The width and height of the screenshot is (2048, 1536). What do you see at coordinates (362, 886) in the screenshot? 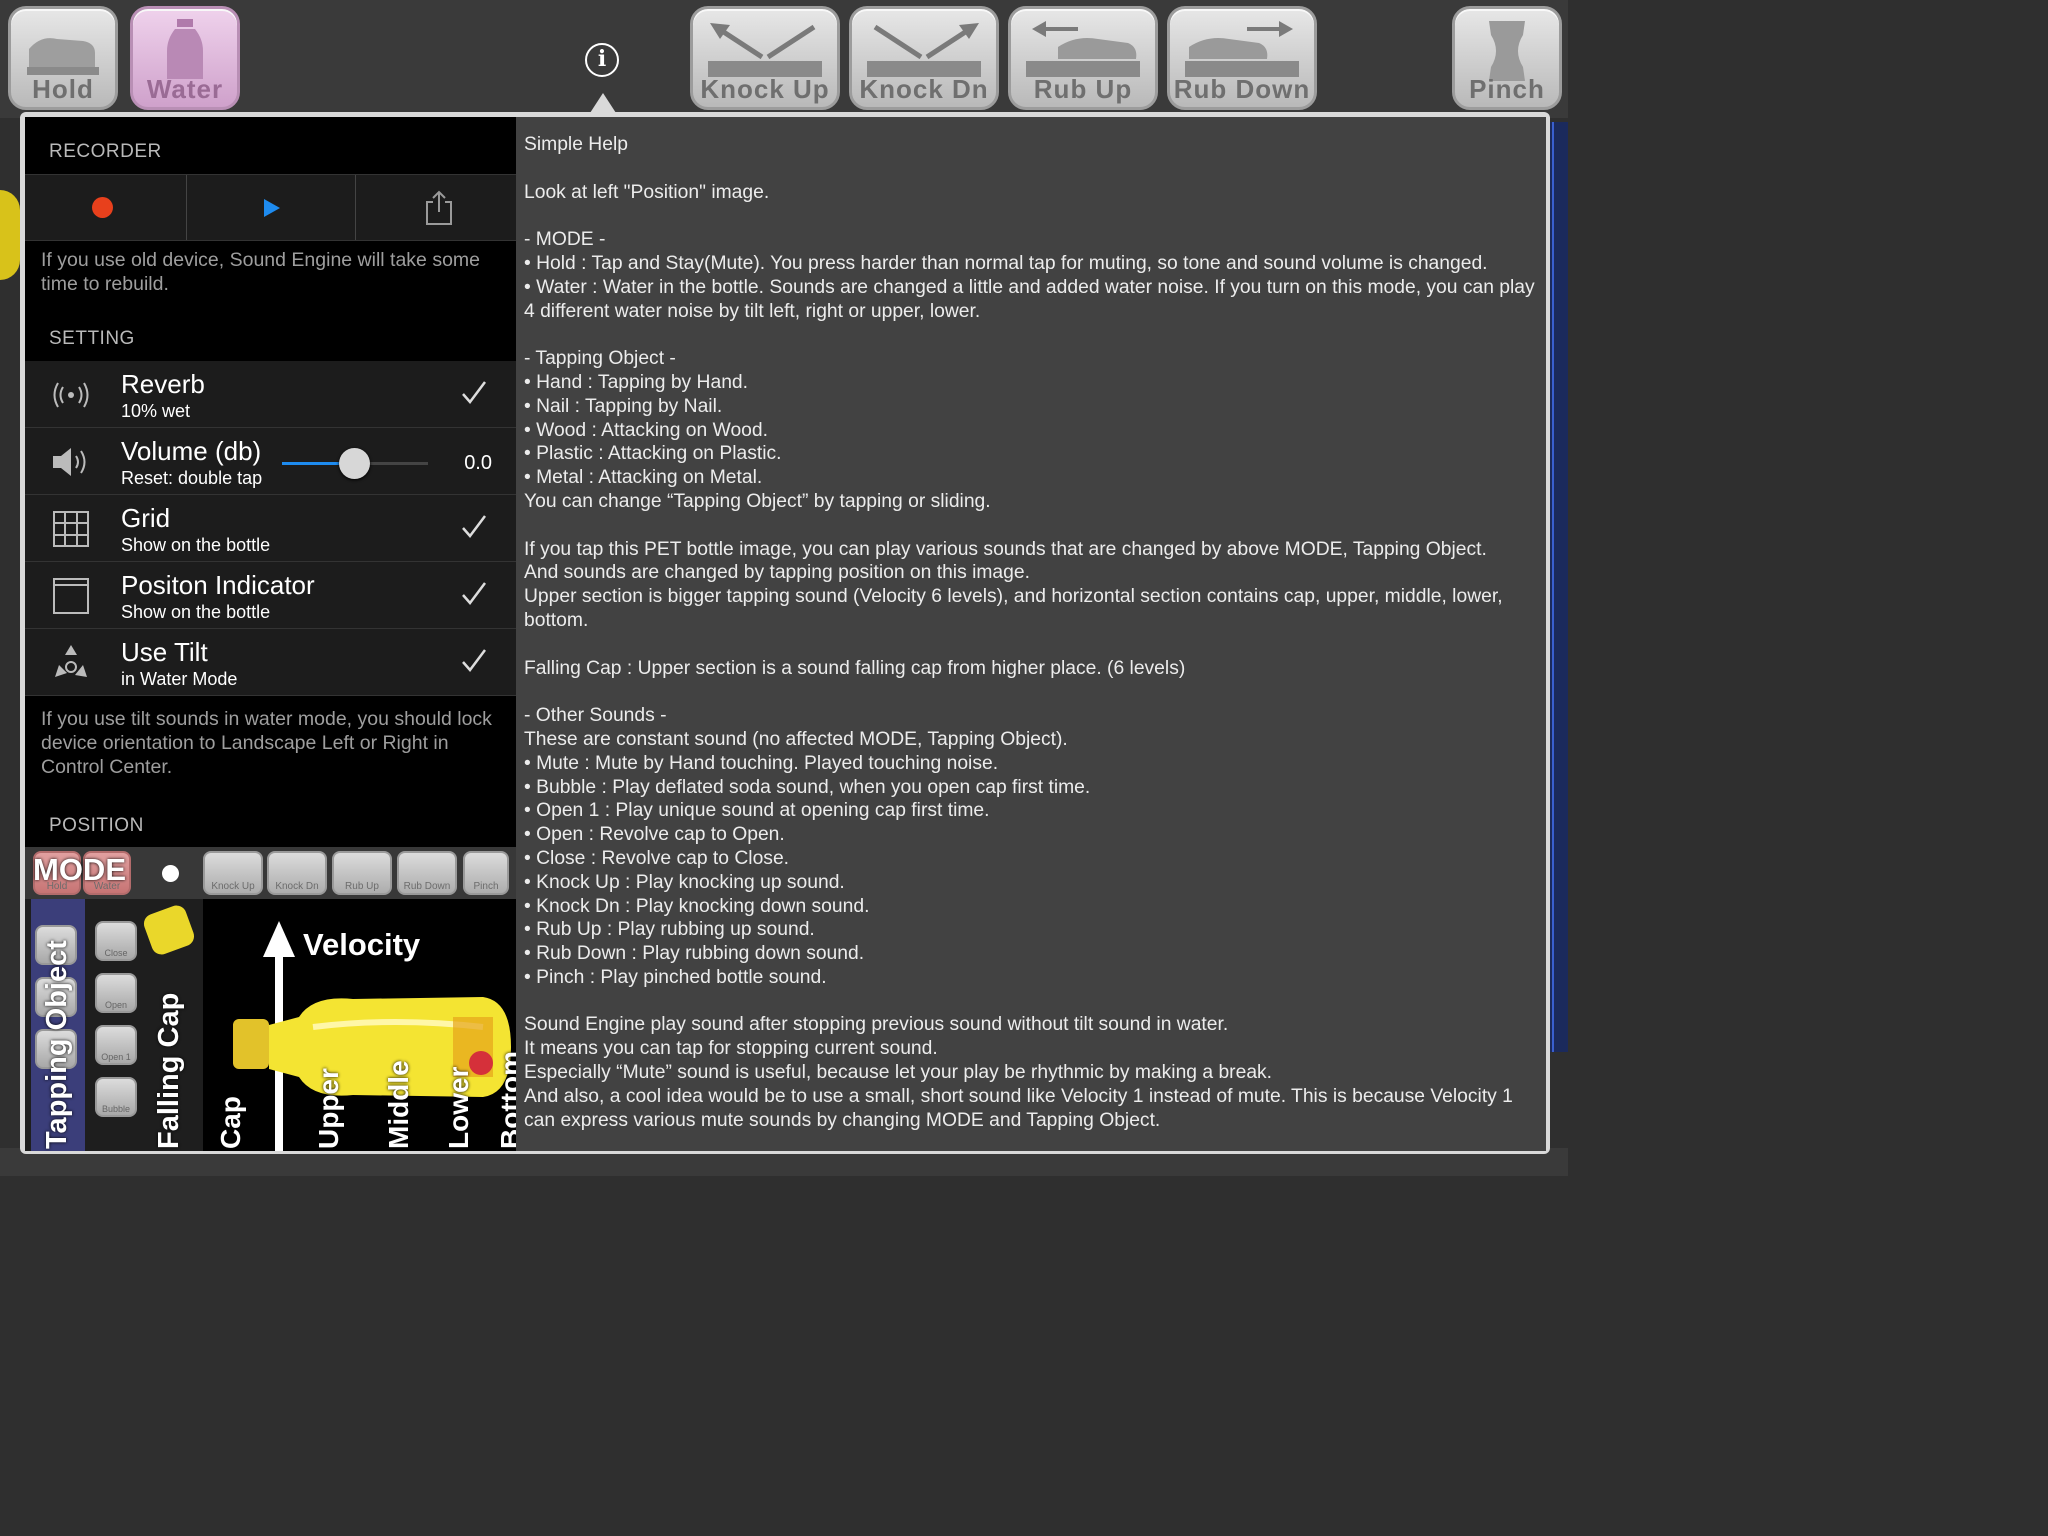
I see `mini-rub-up-label: Rub Up` at bounding box center [362, 886].